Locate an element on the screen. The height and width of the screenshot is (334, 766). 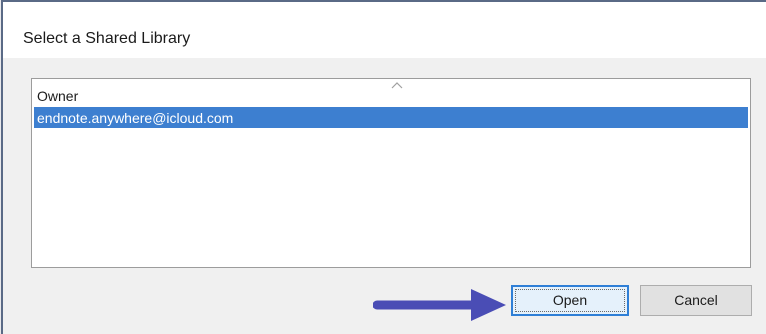
cancel-button: Cancel is located at coordinates (696, 300).